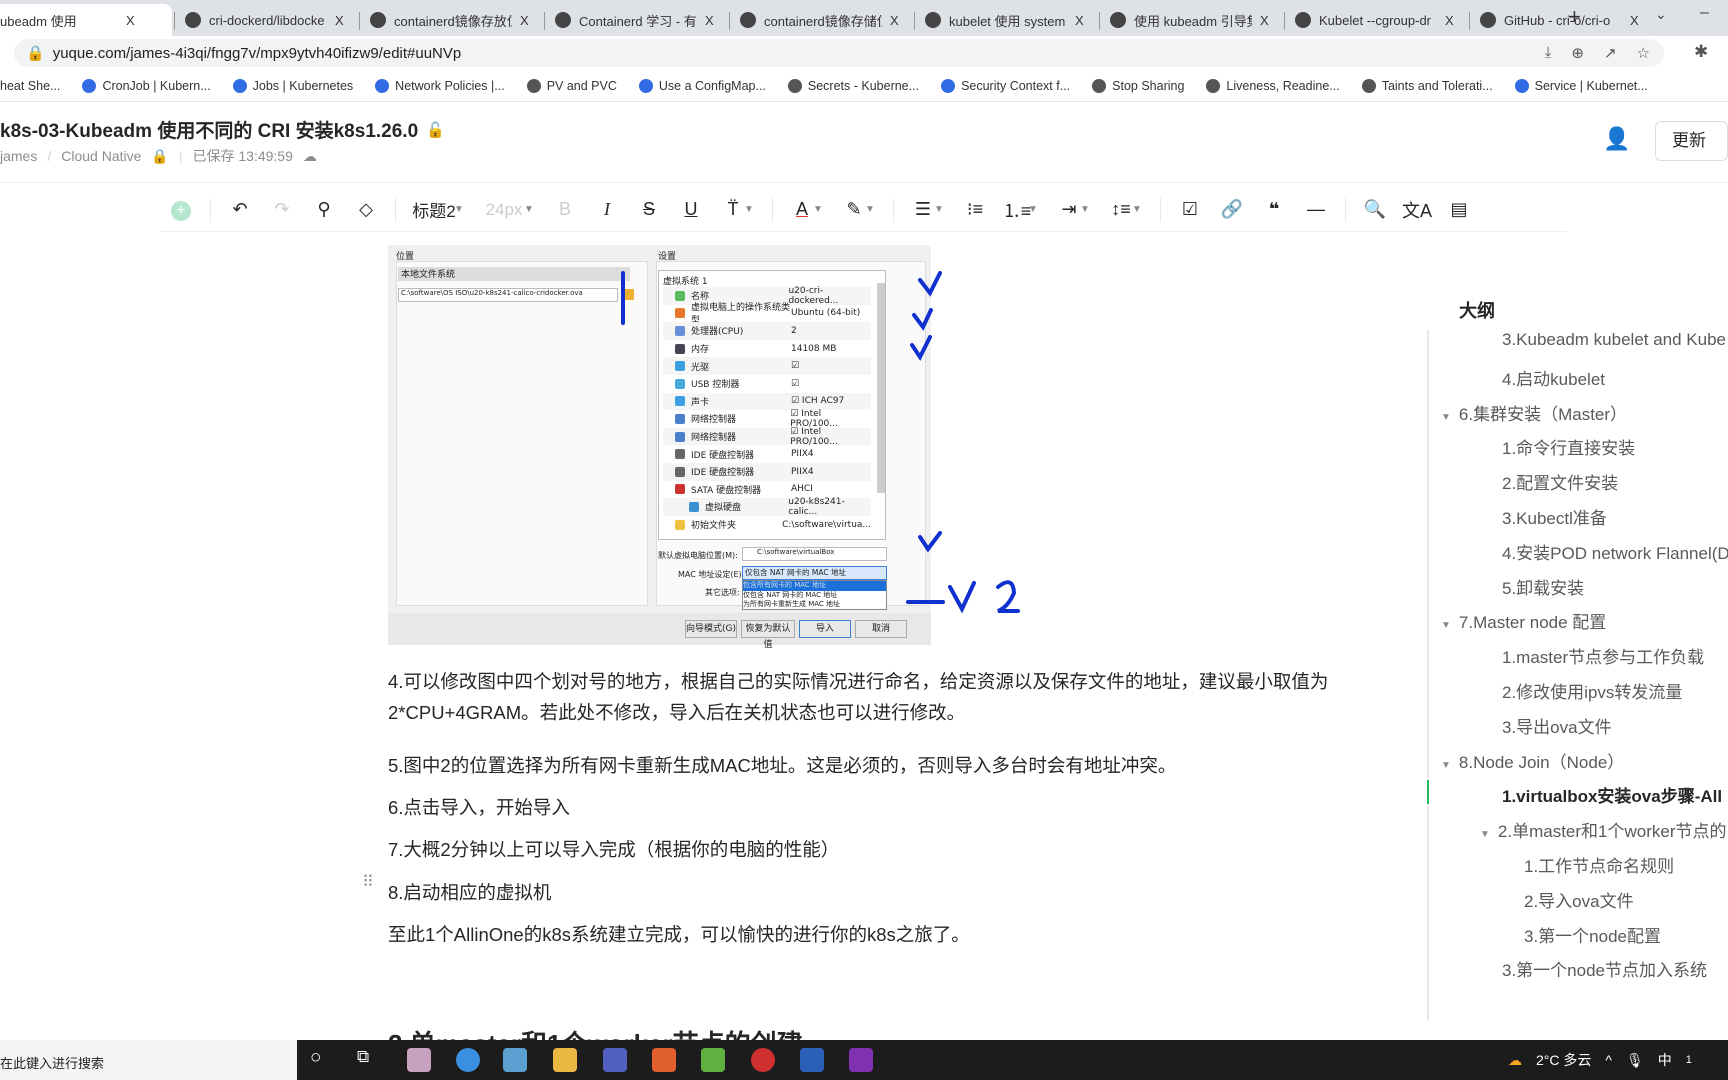 The width and height of the screenshot is (1728, 1080). I want to click on tab-search-icon: ⌄, so click(1661, 14).